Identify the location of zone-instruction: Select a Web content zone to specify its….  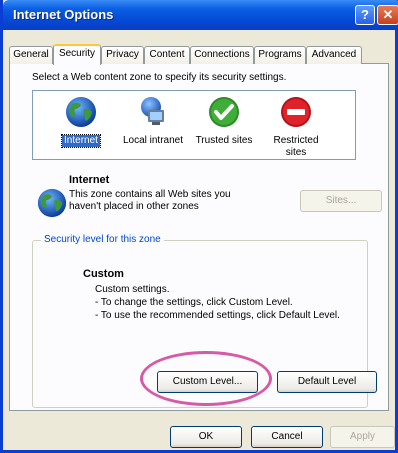
(159, 77).